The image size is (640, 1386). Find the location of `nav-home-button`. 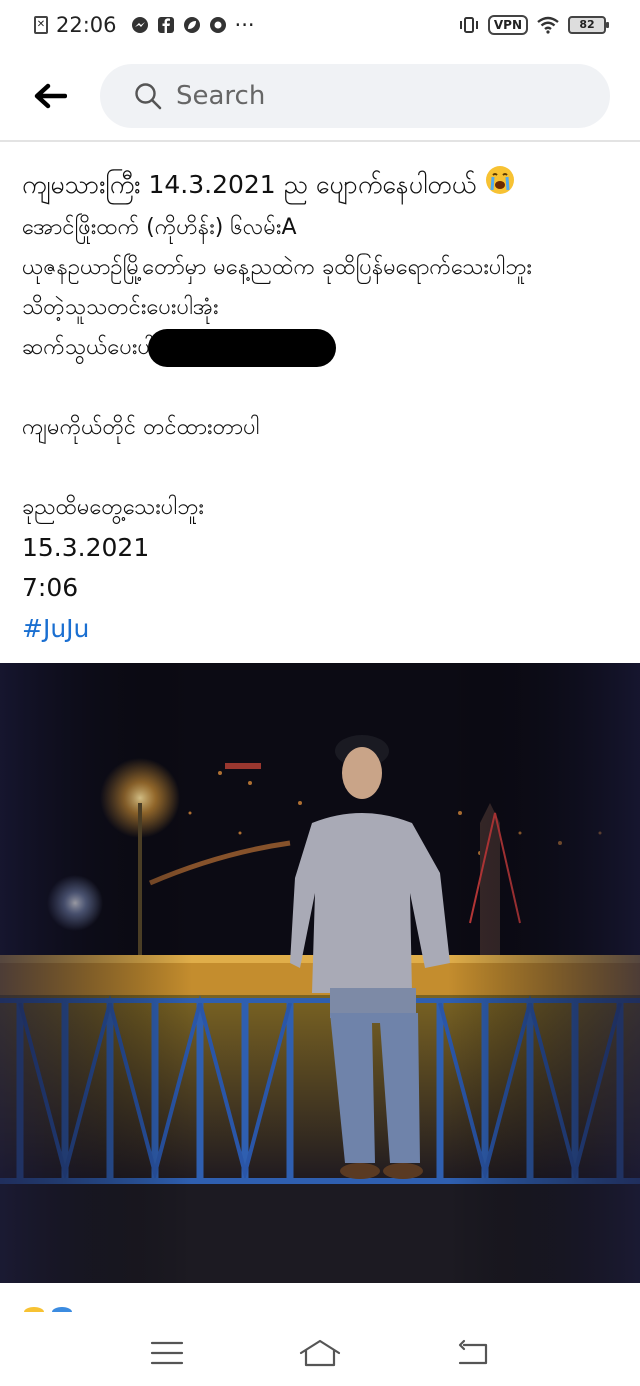

nav-home-button is located at coordinates (320, 1353).